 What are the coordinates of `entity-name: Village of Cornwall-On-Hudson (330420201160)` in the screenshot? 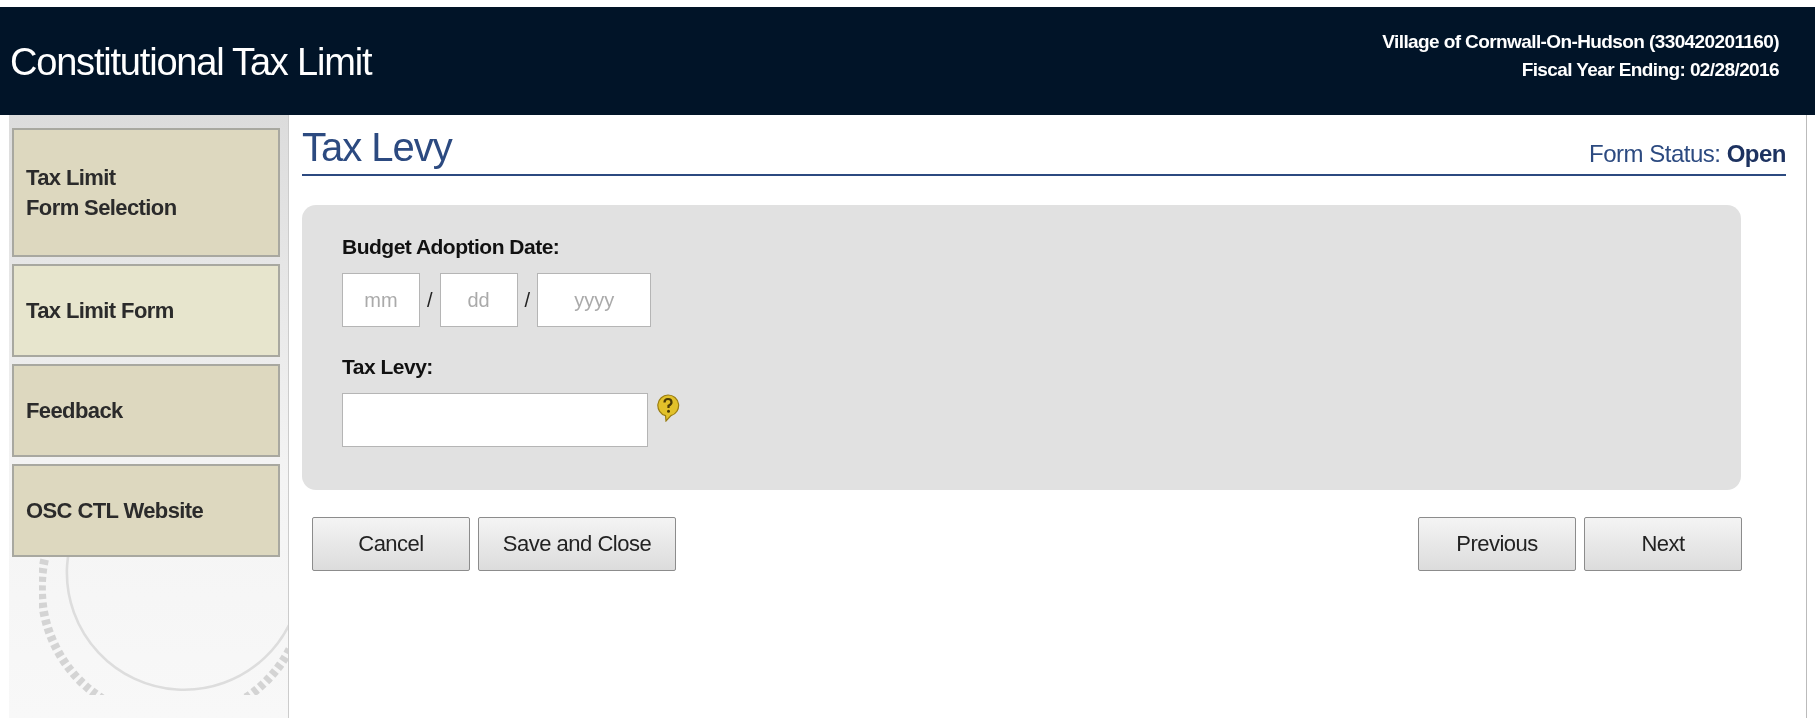 It's located at (1580, 42).